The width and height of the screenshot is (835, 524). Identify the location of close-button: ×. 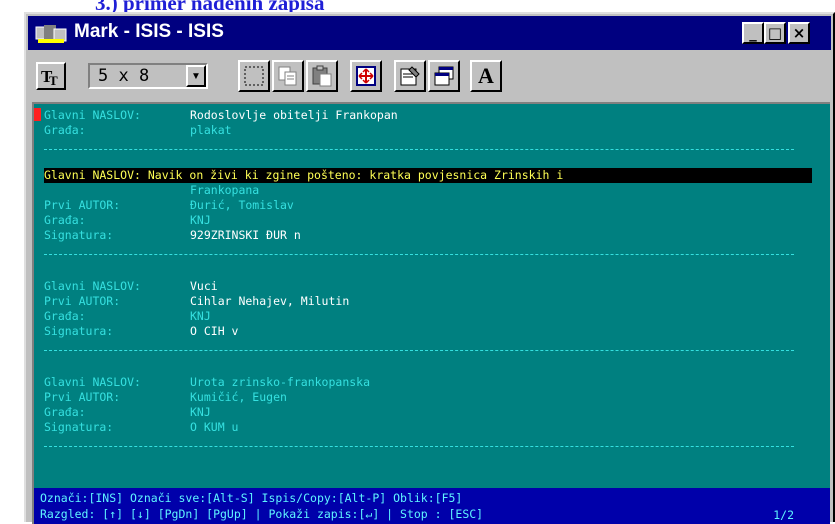
(799, 33).